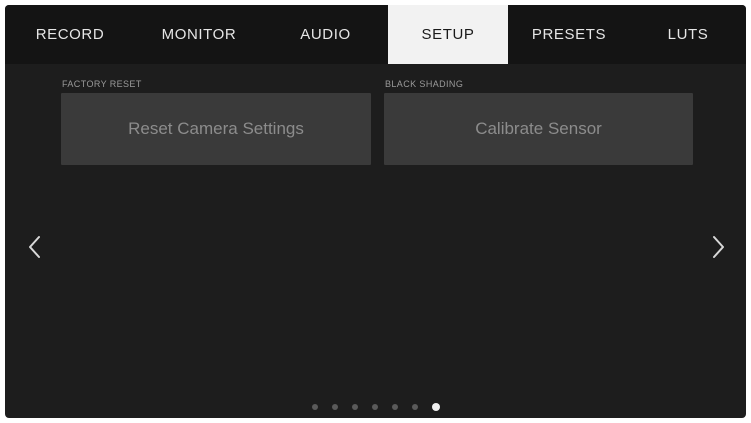  I want to click on chevron-left-icon, so click(34, 247).